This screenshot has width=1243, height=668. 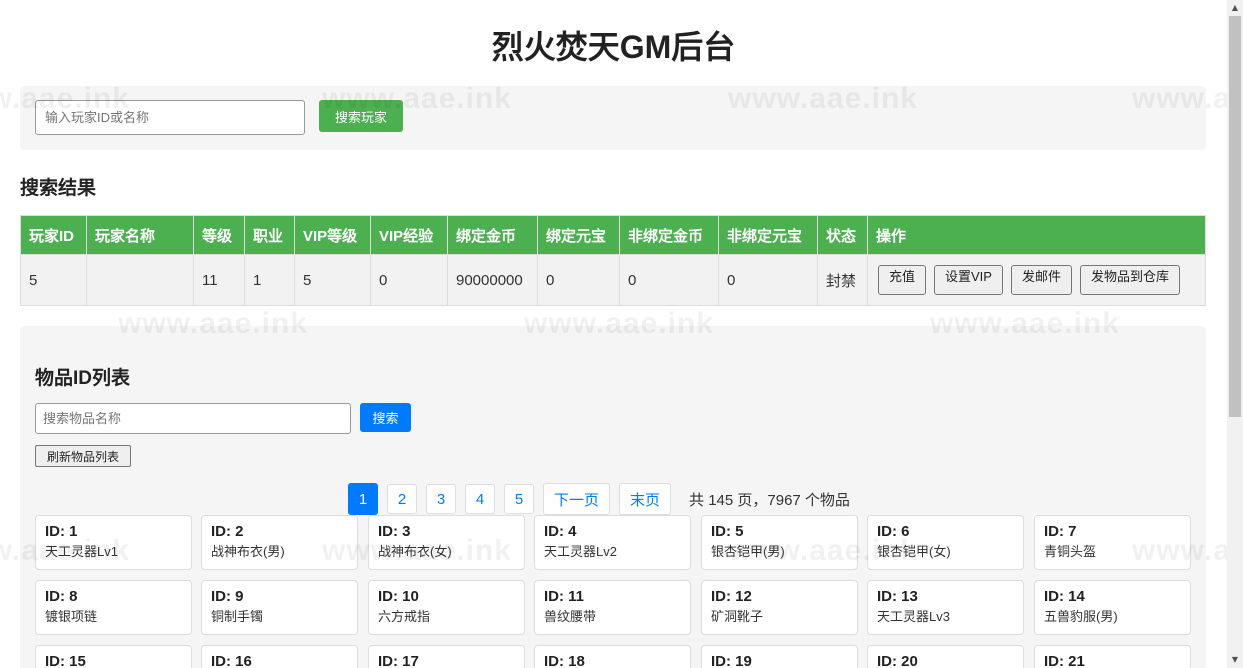 What do you see at coordinates (768, 280) in the screenshot?
I see `cell-unbound-yuanbao: 0` at bounding box center [768, 280].